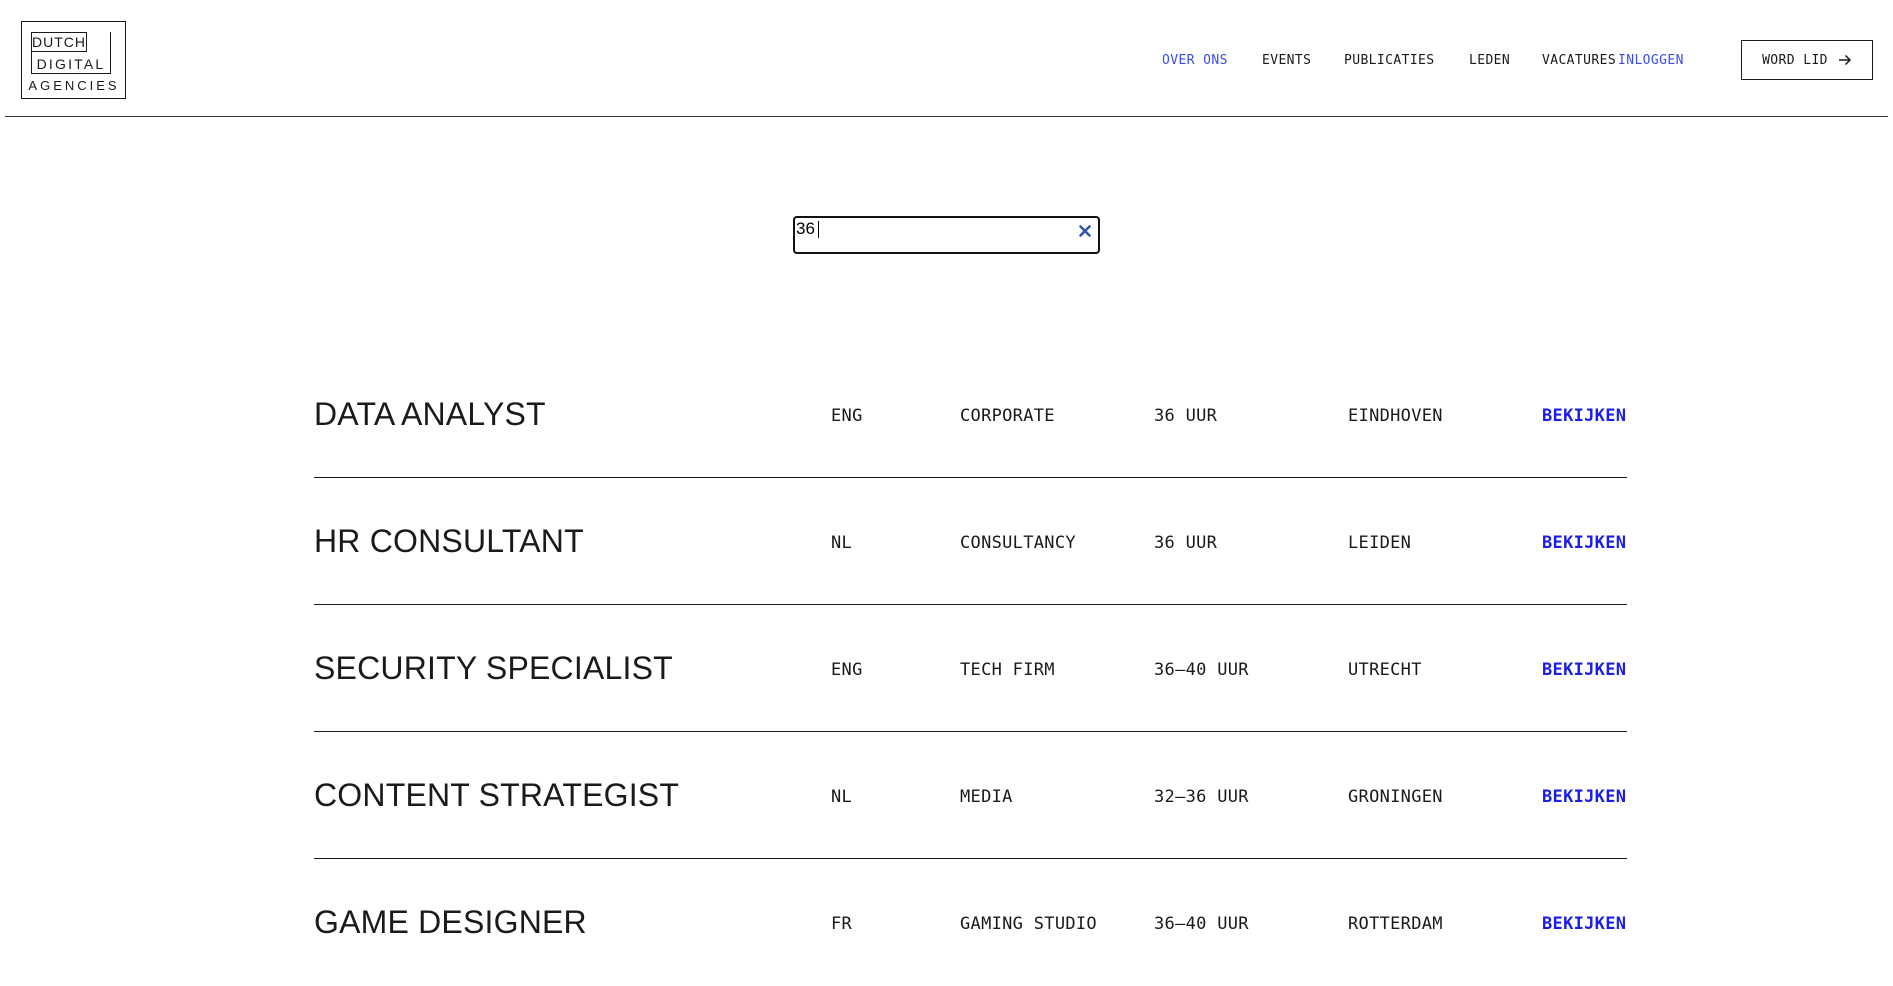  Describe the element at coordinates (818, 229) in the screenshot. I see `text-caret` at that location.